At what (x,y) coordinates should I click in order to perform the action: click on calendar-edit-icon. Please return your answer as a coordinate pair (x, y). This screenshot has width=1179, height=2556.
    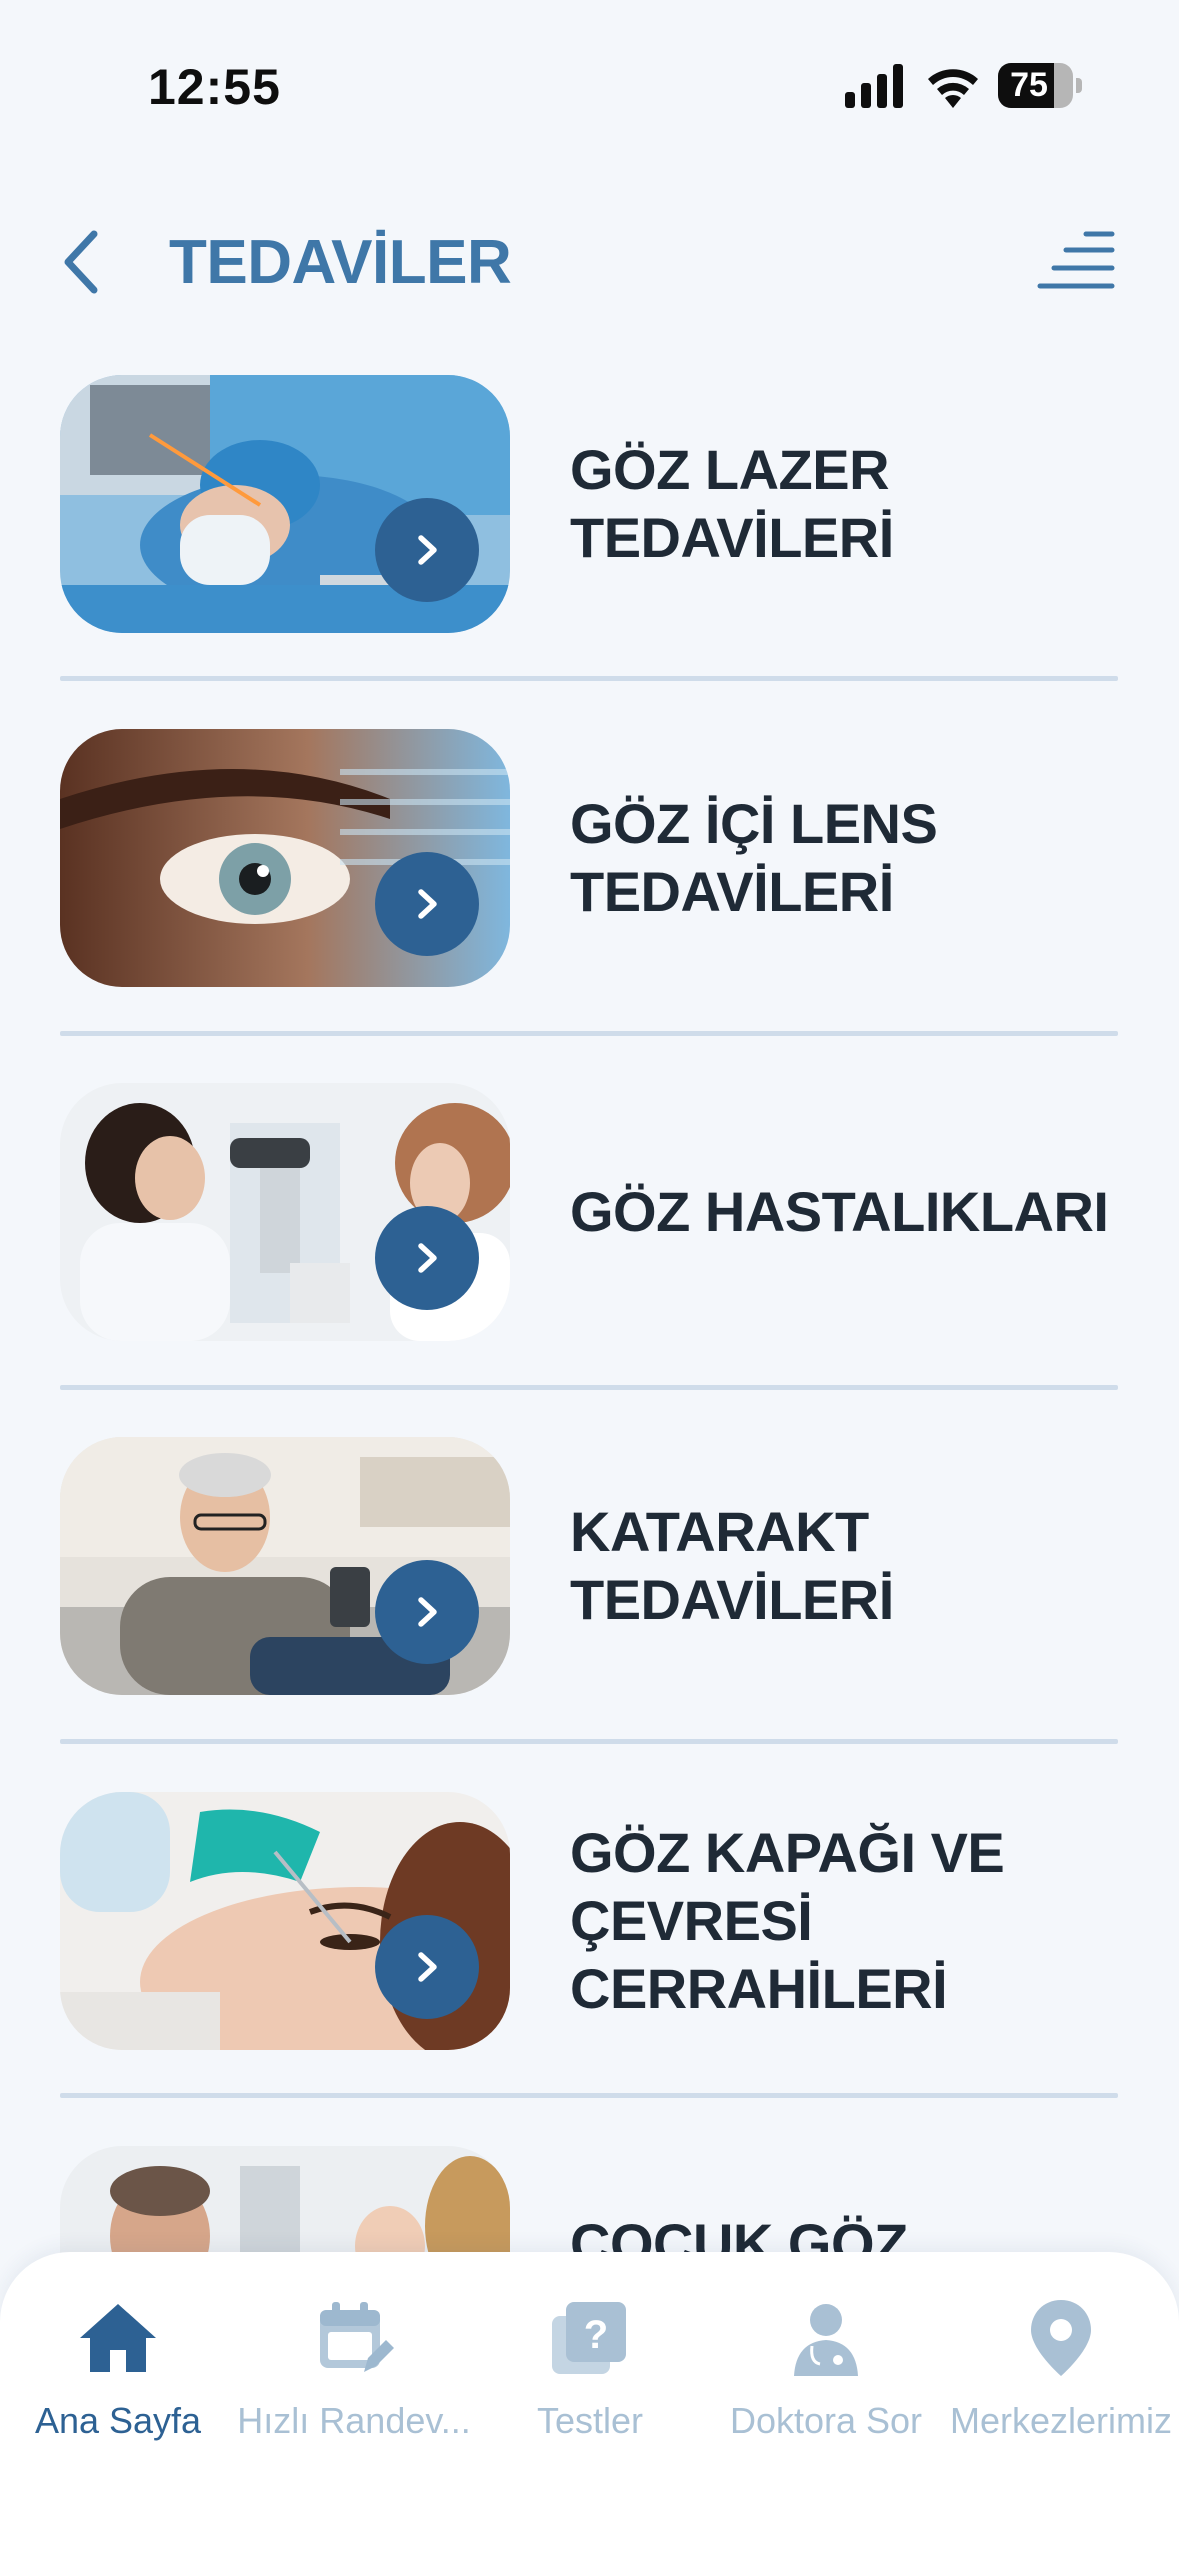
    Looking at the image, I should click on (357, 2337).